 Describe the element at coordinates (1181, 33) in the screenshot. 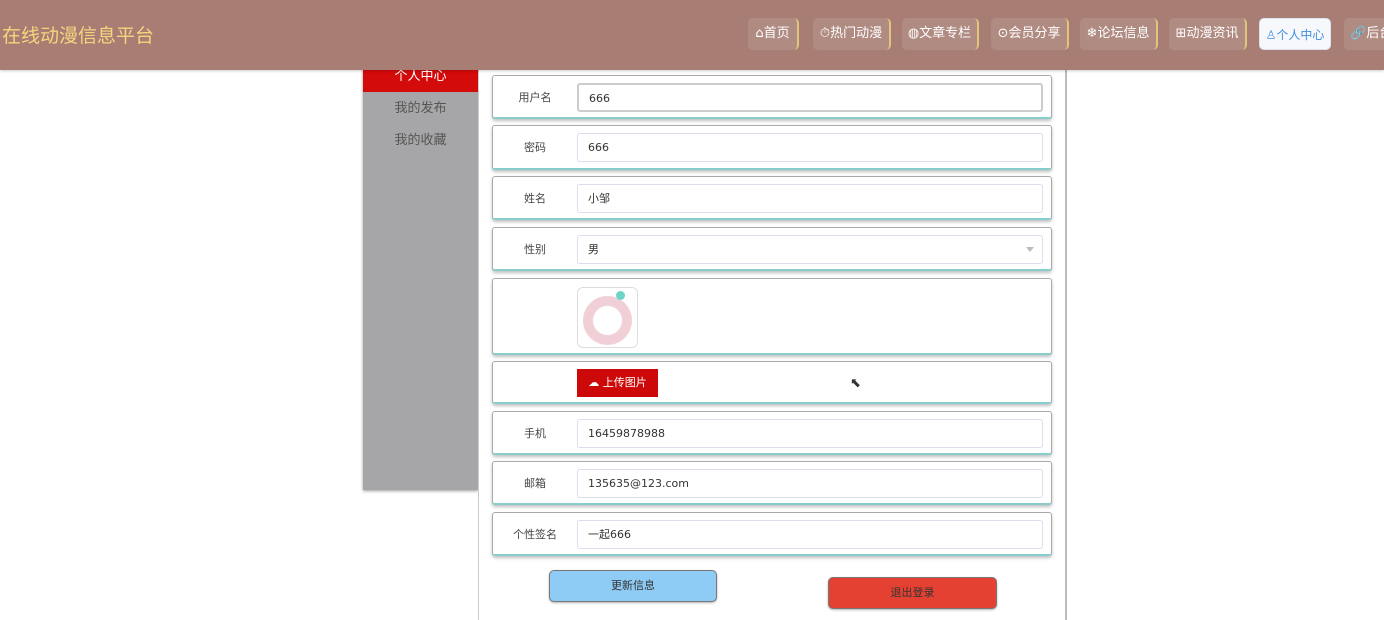

I see `news-icon: ⊞` at that location.